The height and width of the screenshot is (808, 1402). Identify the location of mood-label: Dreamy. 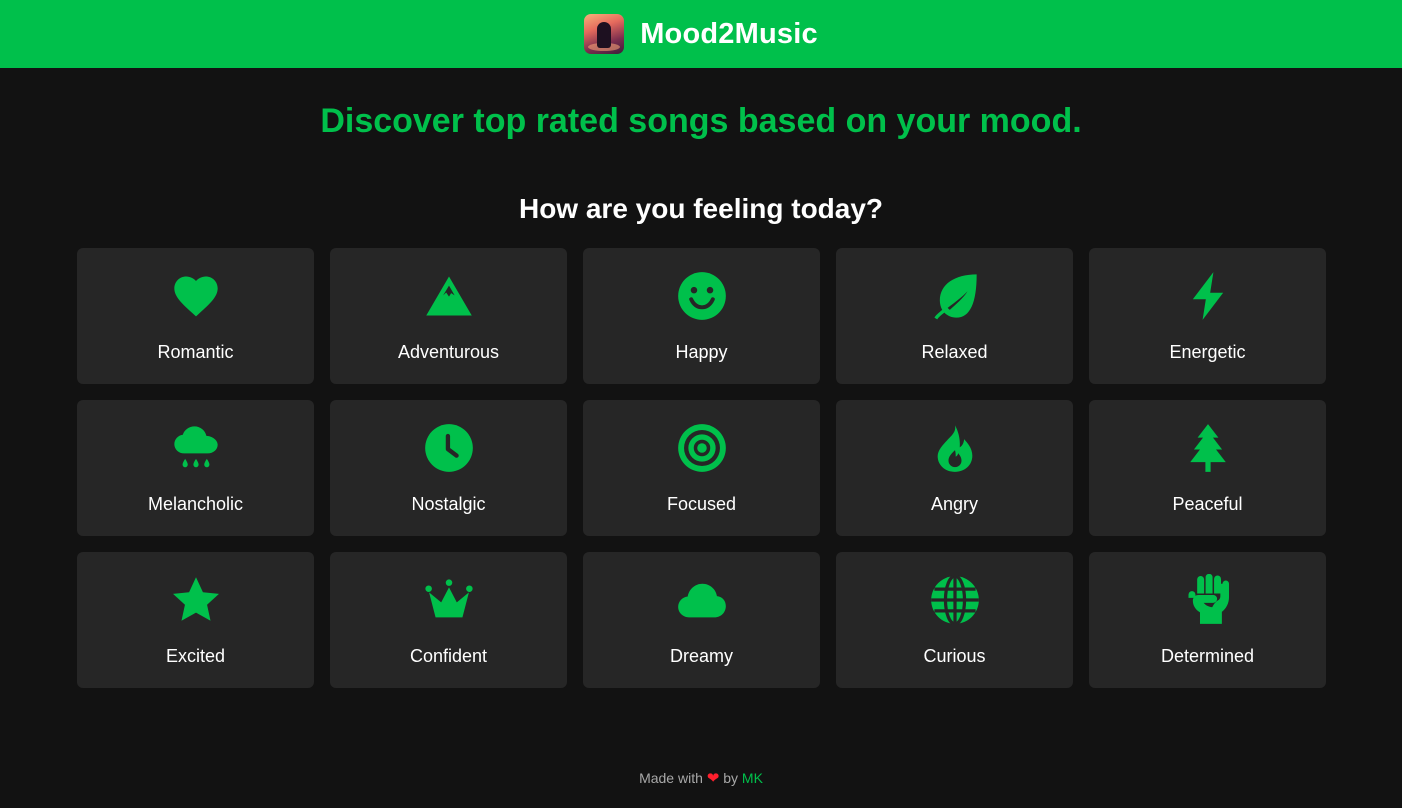
(701, 656).